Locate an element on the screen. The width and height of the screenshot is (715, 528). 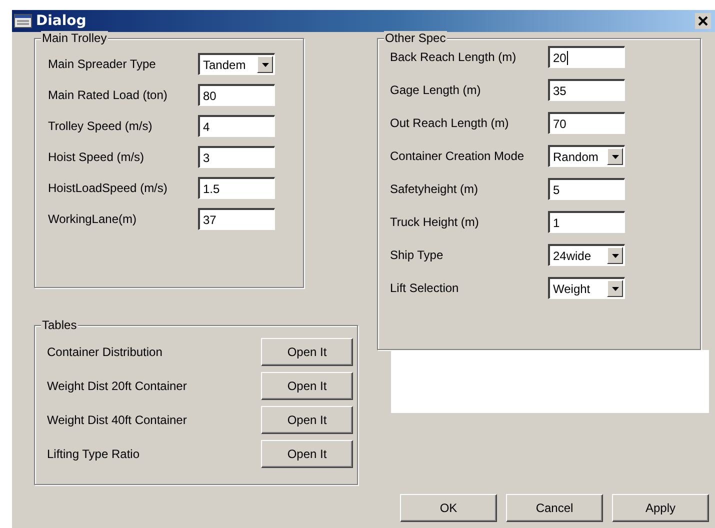
field-label: WorkingLane(m) is located at coordinates (93, 219).